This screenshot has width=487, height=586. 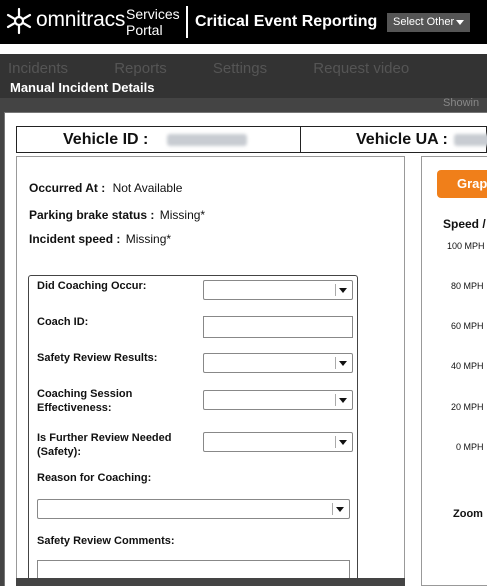 What do you see at coordinates (187, 22) in the screenshot?
I see `header-divider` at bounding box center [187, 22].